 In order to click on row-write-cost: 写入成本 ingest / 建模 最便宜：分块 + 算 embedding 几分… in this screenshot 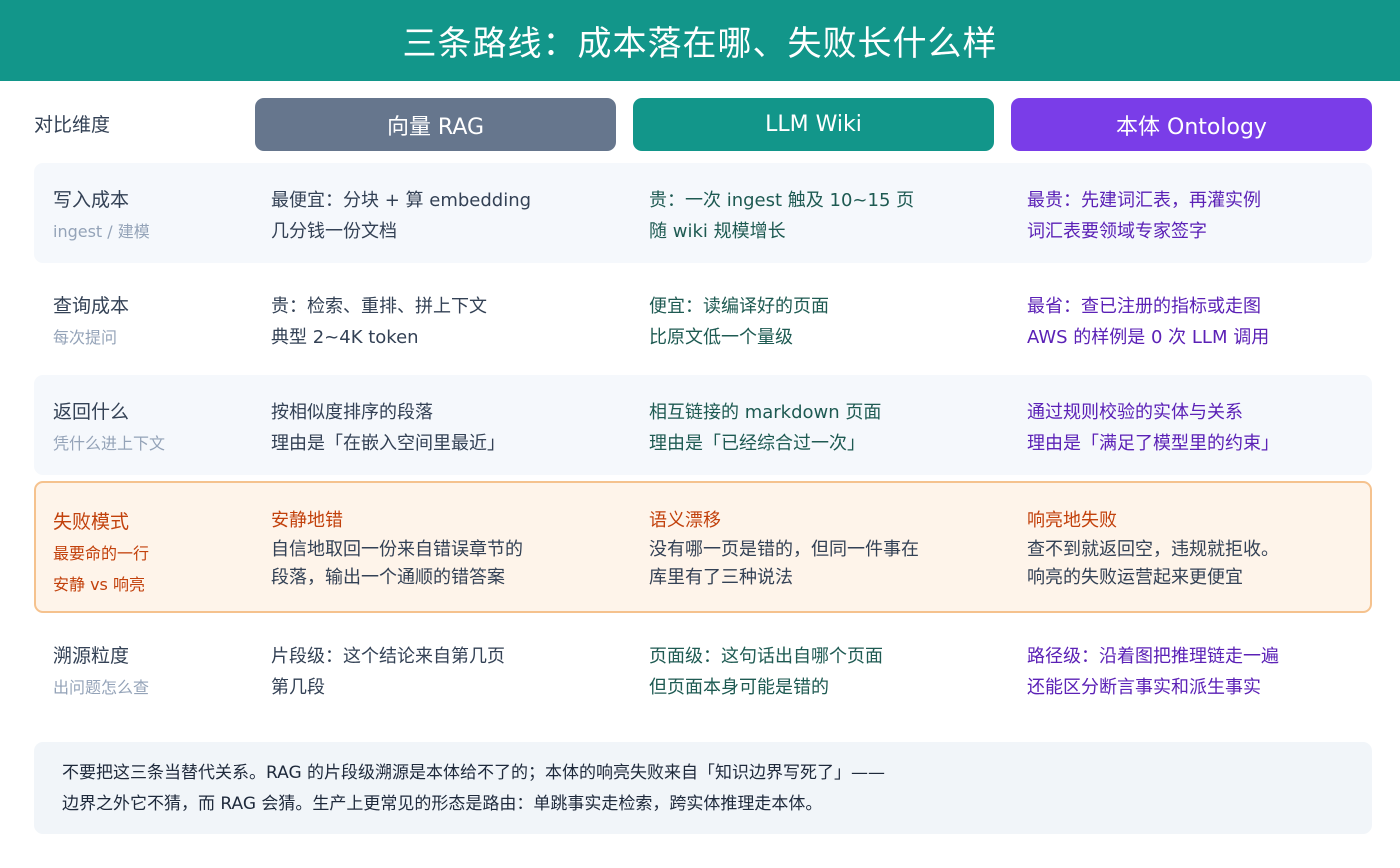, I will do `click(703, 213)`.